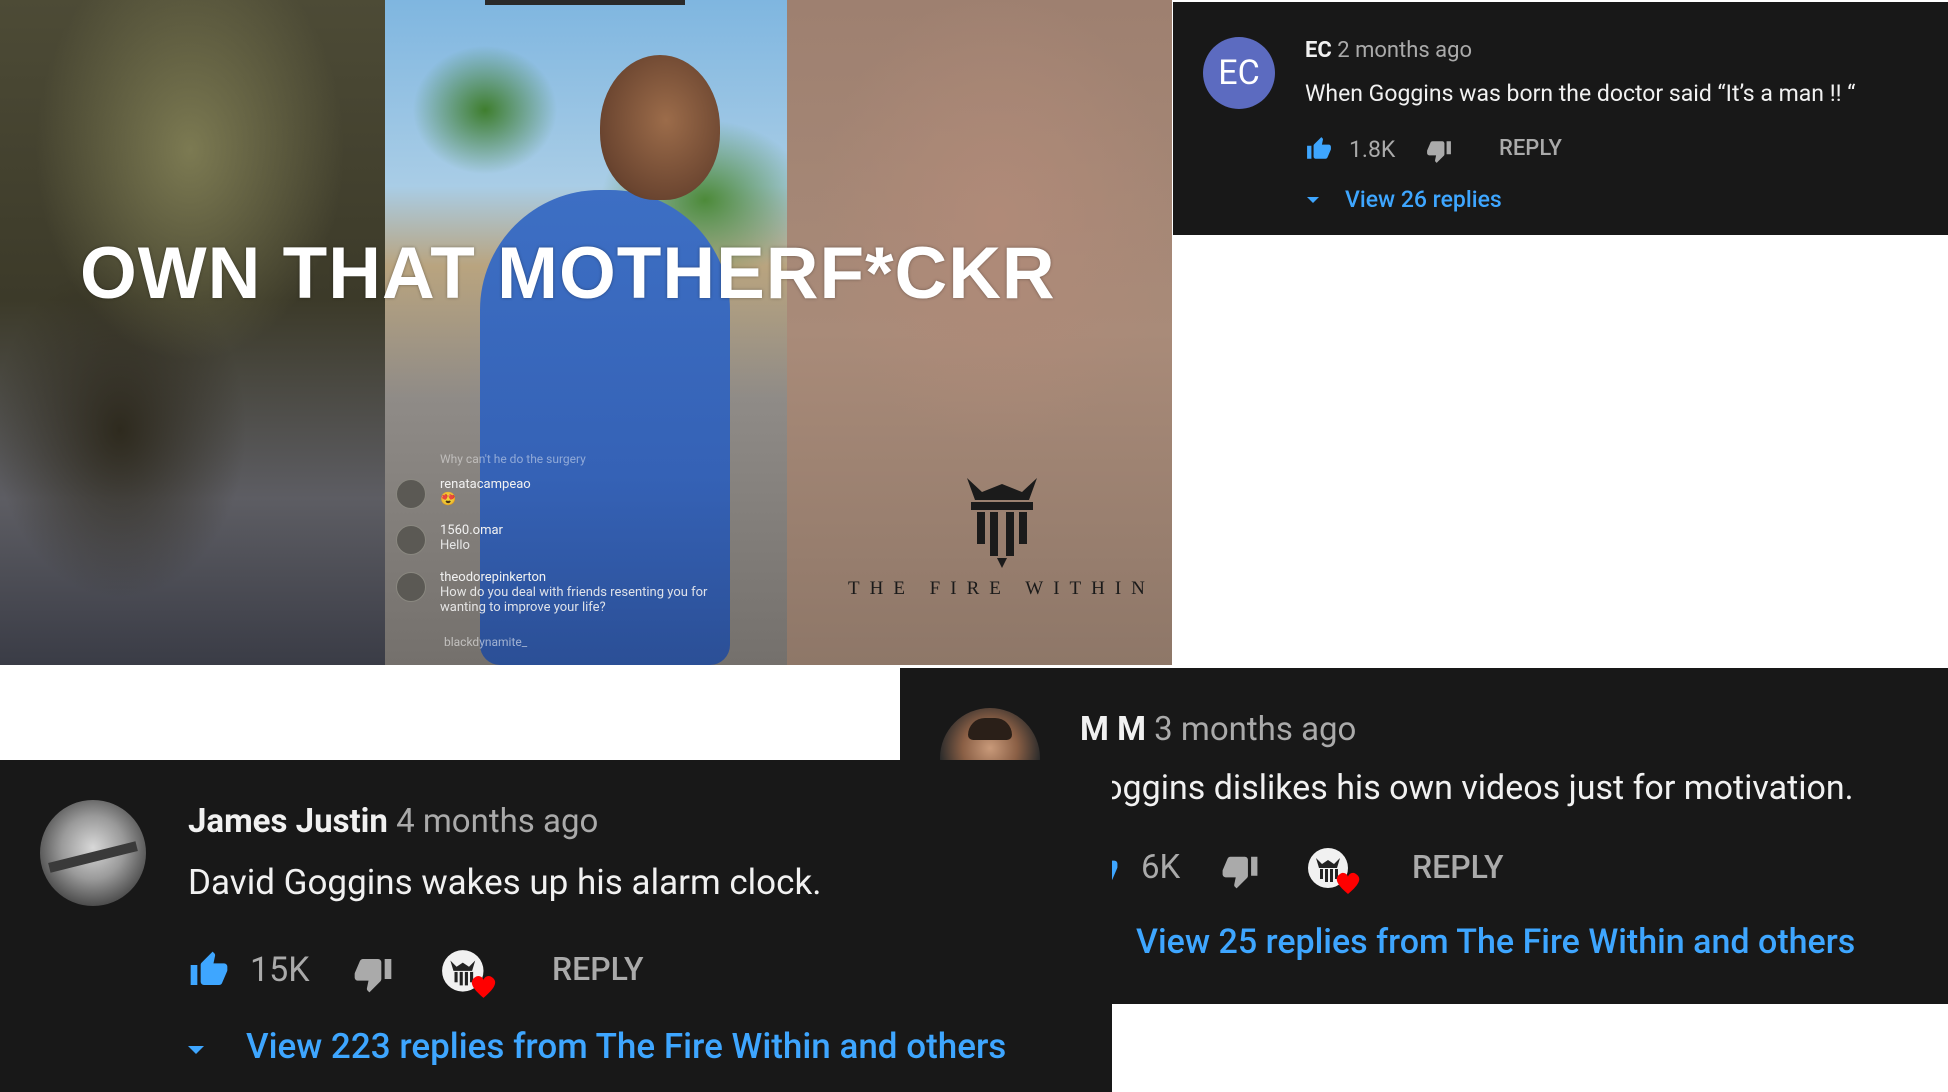 This screenshot has width=1948, height=1092. Describe the element at coordinates (513, 459) in the screenshot. I see `live-chat-faded-line: Why can't he do the surgery` at that location.